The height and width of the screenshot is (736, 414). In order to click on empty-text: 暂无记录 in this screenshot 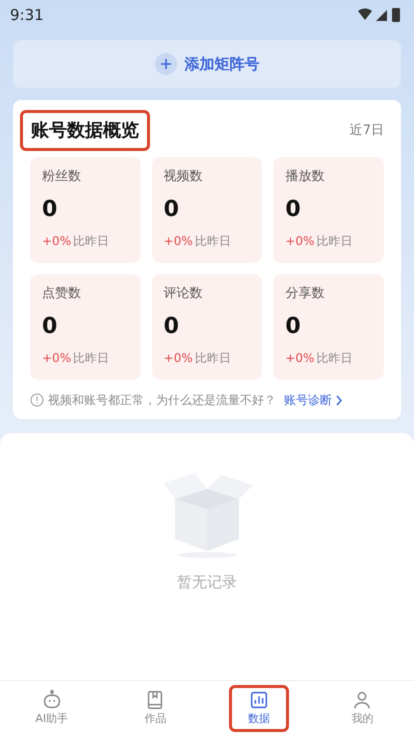, I will do `click(207, 582)`.